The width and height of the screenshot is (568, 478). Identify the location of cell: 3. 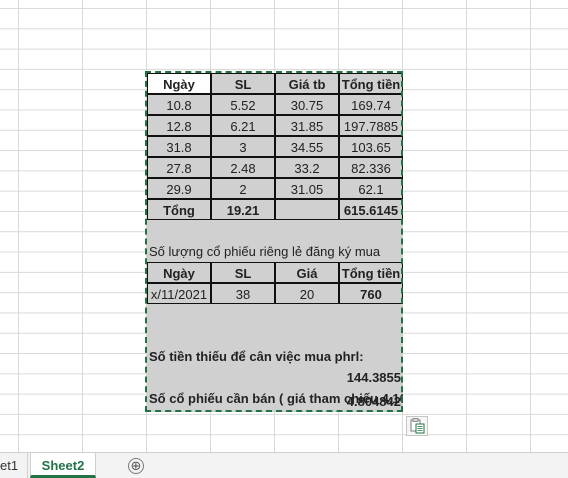
(243, 146).